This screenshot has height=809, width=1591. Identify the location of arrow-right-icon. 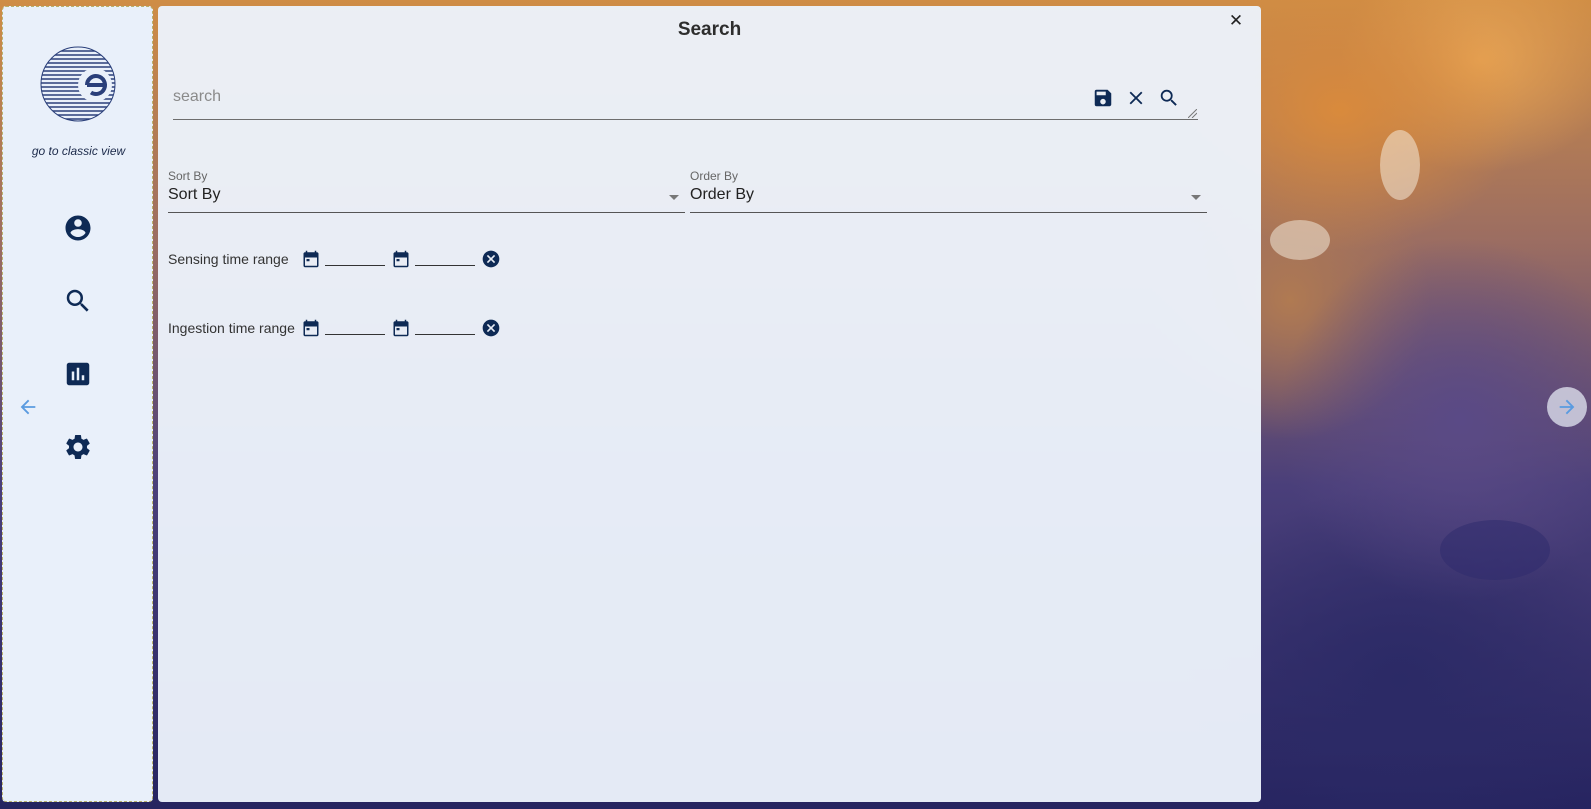
(1567, 407).